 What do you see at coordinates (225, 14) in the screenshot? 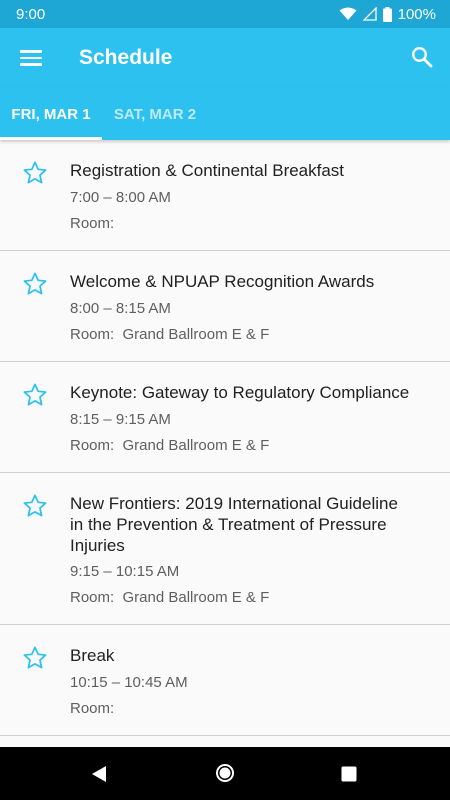
I see `status-bar: 9:00 100%` at bounding box center [225, 14].